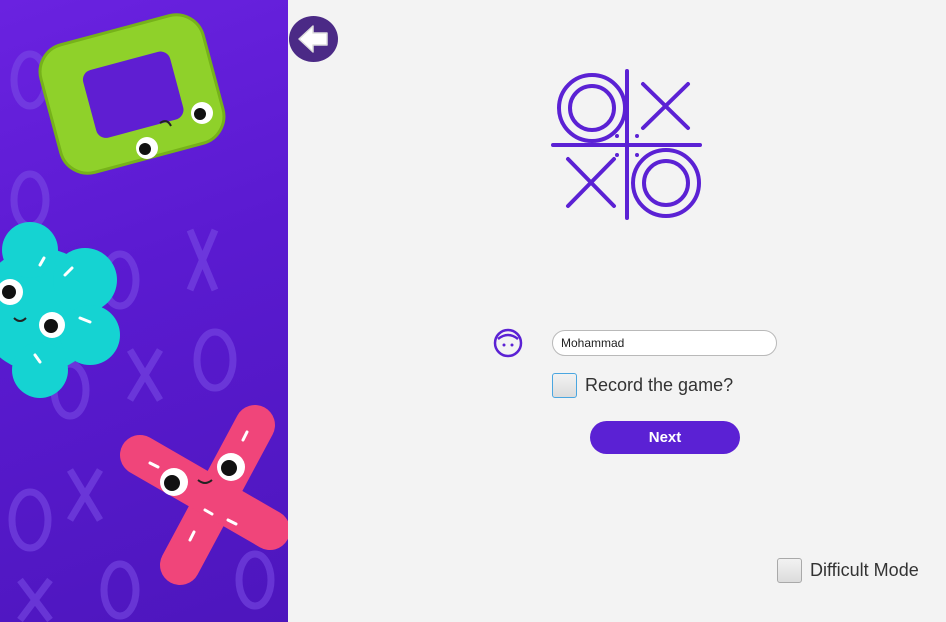 This screenshot has width=946, height=622. Describe the element at coordinates (864, 570) in the screenshot. I see `difficult-mode-label: Difficult Mode` at that location.